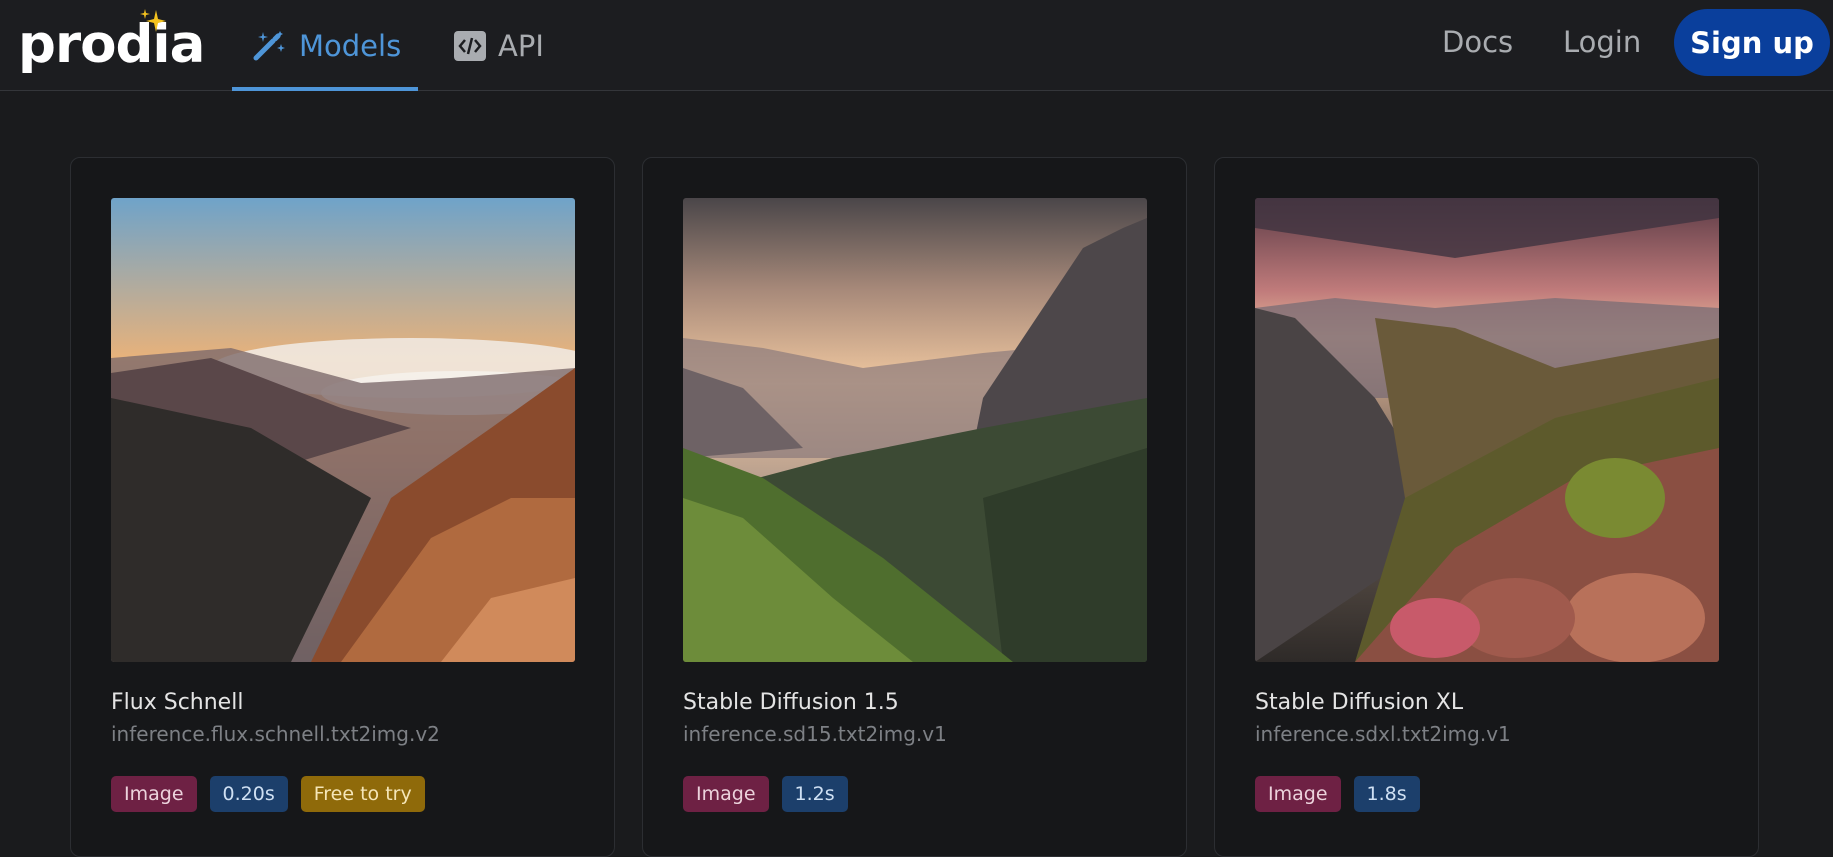  I want to click on model-id: inference.flux.schnell.txt2img.v2, so click(275, 734).